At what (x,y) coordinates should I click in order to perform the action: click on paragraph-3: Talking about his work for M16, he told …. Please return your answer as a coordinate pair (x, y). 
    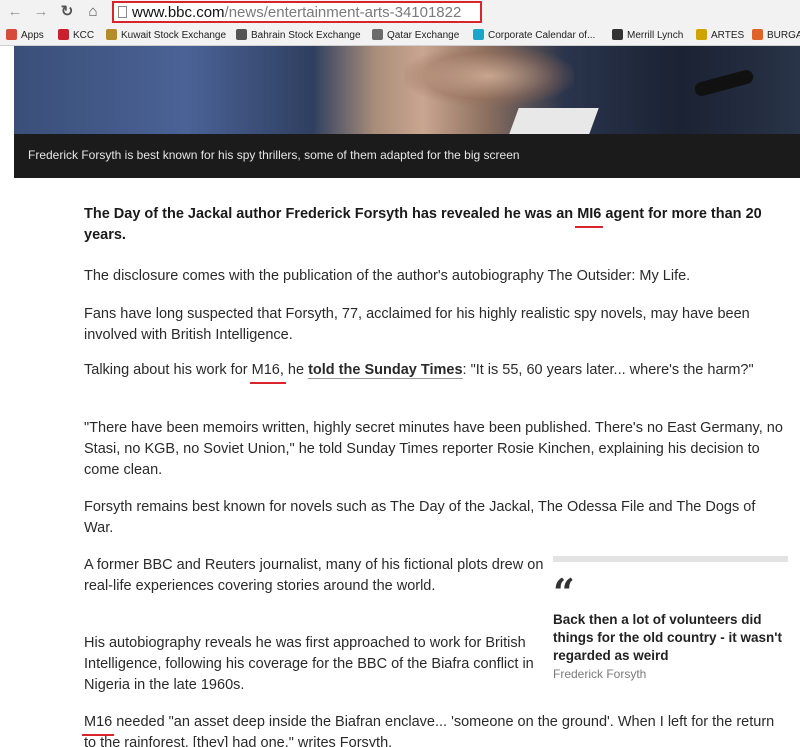
    Looking at the image, I should click on (434, 372).